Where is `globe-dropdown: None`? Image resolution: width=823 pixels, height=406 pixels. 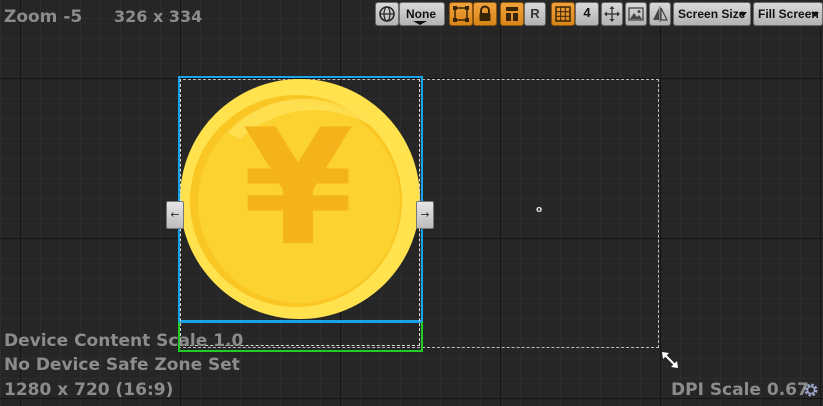
globe-dropdown: None is located at coordinates (422, 14).